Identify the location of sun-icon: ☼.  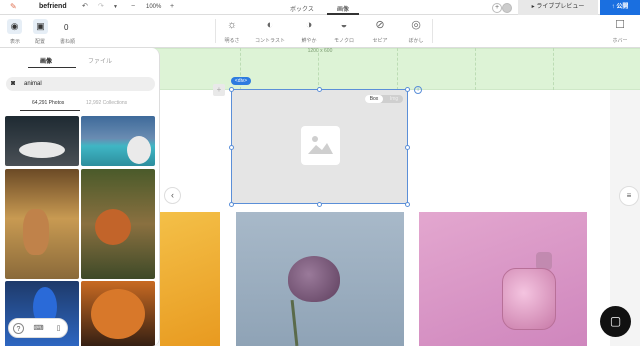
(232, 25).